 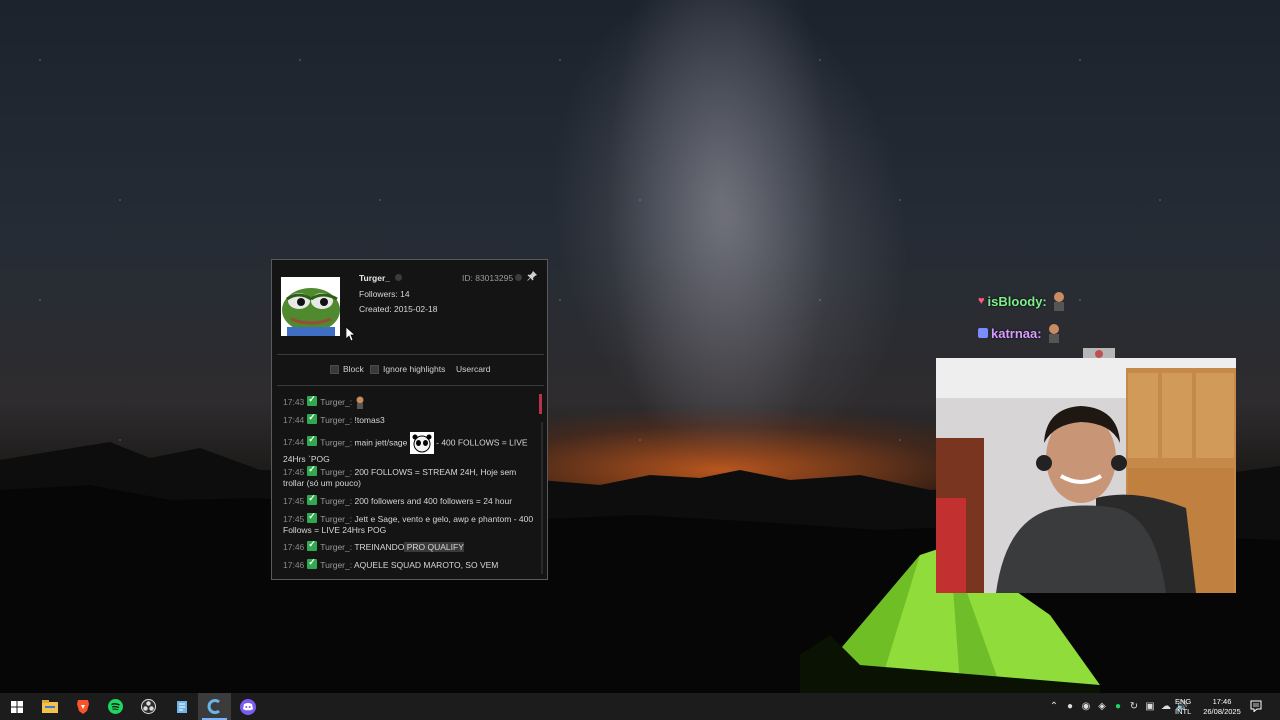 I want to click on system-clock: 17:46 26/08/2025, so click(x=1222, y=707).